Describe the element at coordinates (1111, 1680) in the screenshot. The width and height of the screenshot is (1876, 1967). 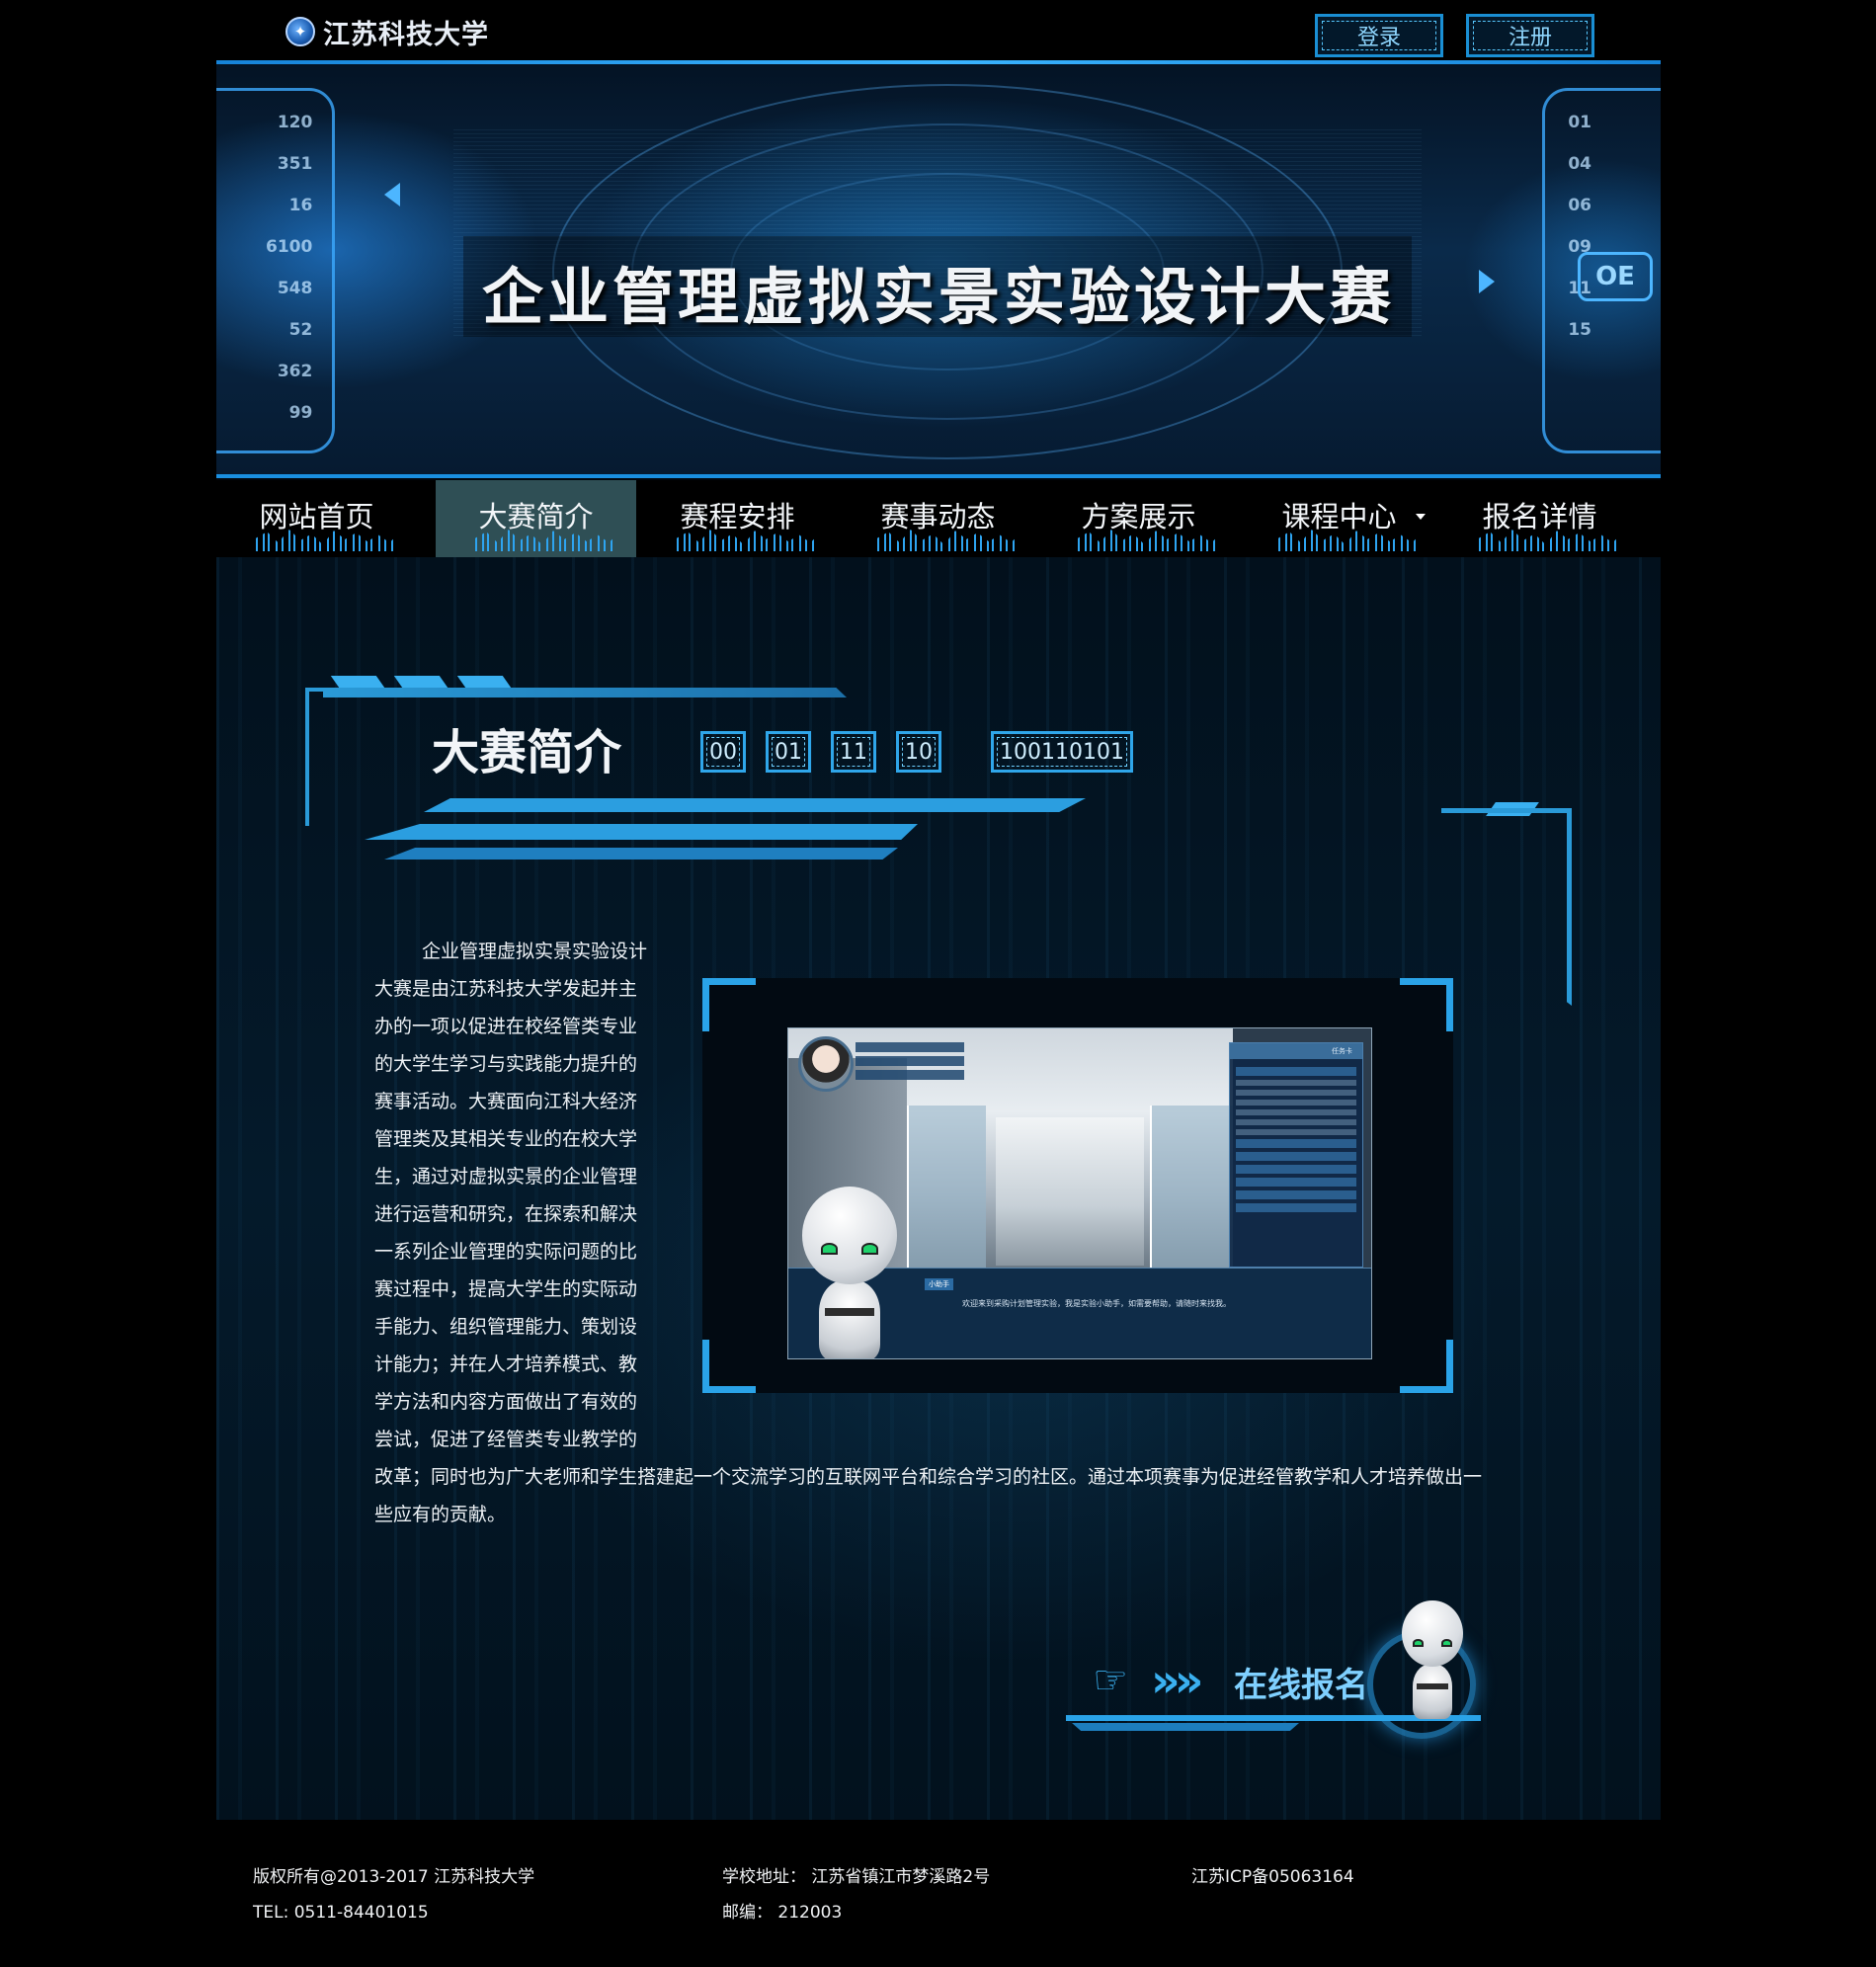
I see `pointing-hand-icon: ☞` at that location.